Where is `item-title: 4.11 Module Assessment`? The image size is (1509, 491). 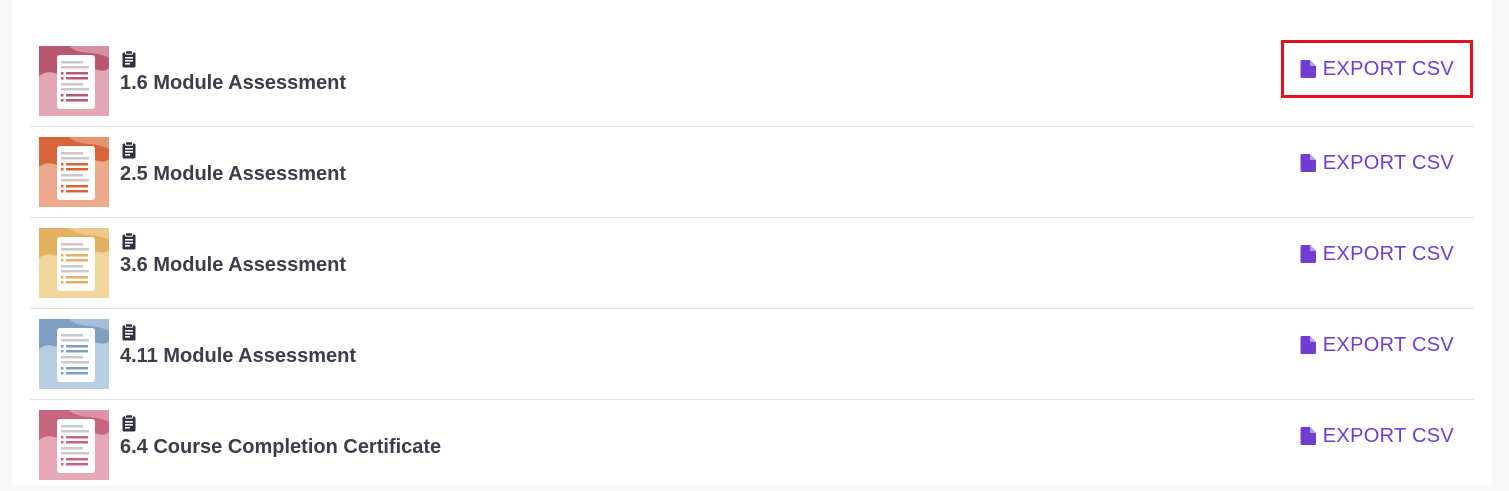 item-title: 4.11 Module Assessment is located at coordinates (238, 356).